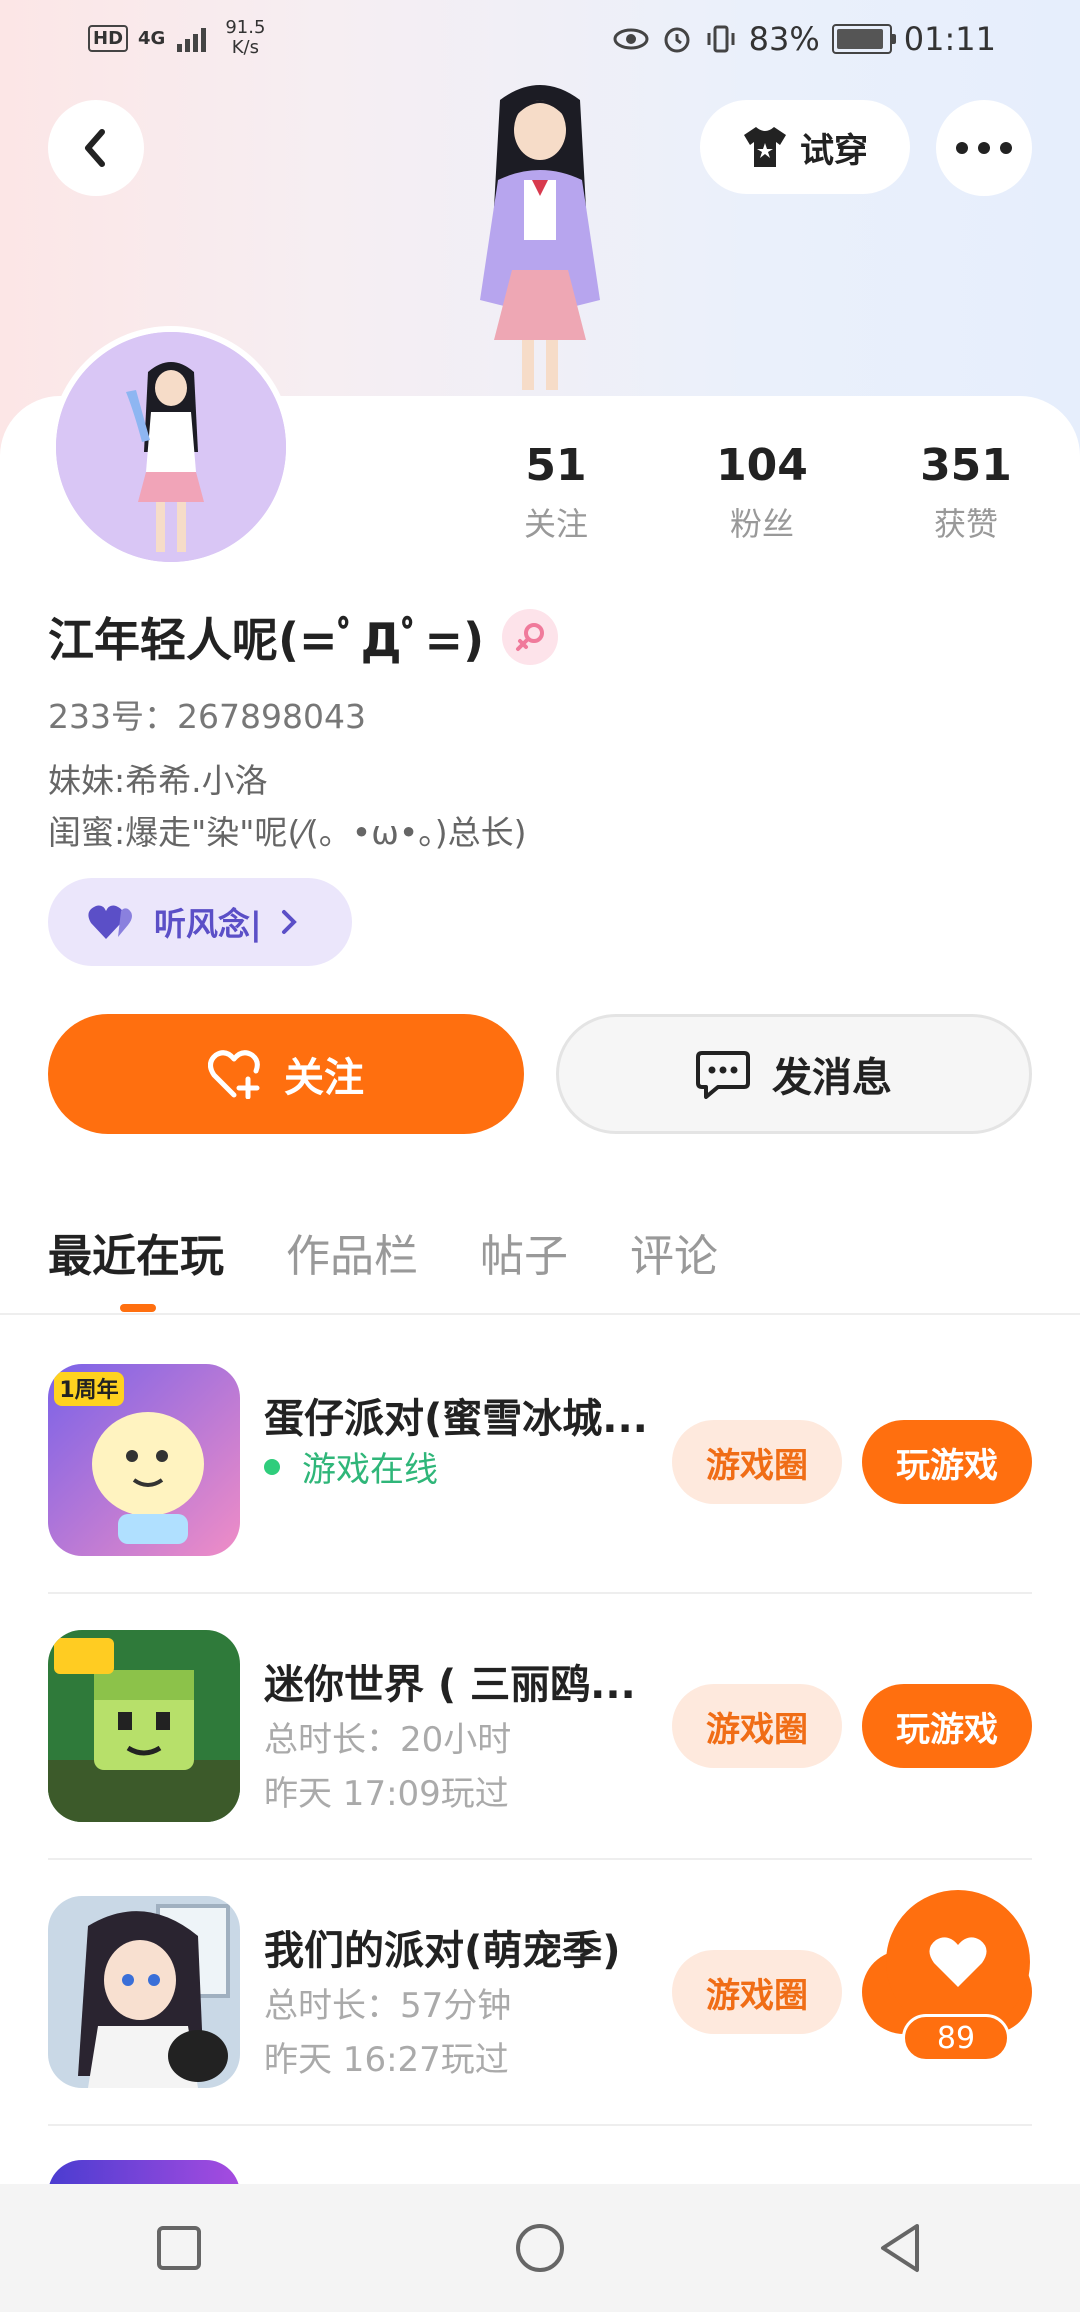 The image size is (1080, 2312). I want to click on stat-label: 获赞, so click(965, 524).